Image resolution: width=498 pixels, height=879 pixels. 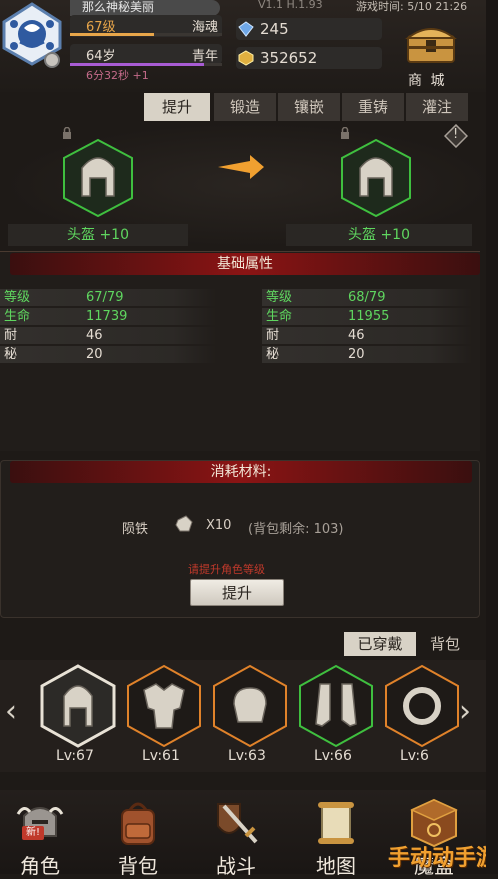 What do you see at coordinates (246, 29) in the screenshot?
I see `diamond-icon` at bounding box center [246, 29].